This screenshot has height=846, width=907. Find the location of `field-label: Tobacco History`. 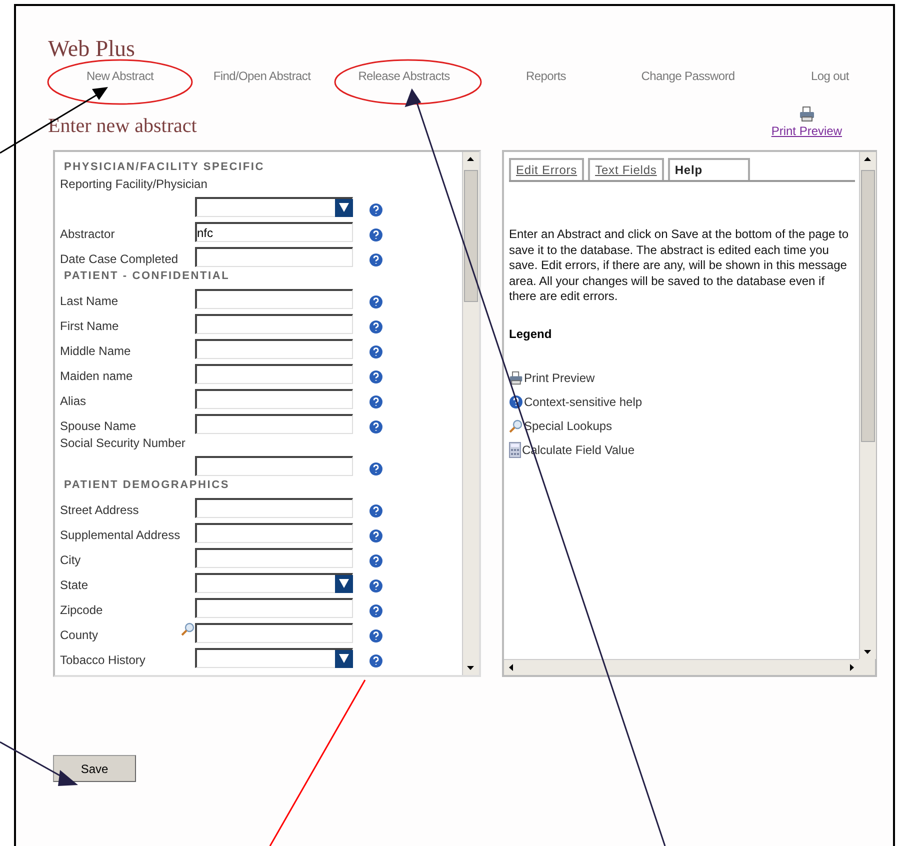

field-label: Tobacco History is located at coordinates (103, 660).